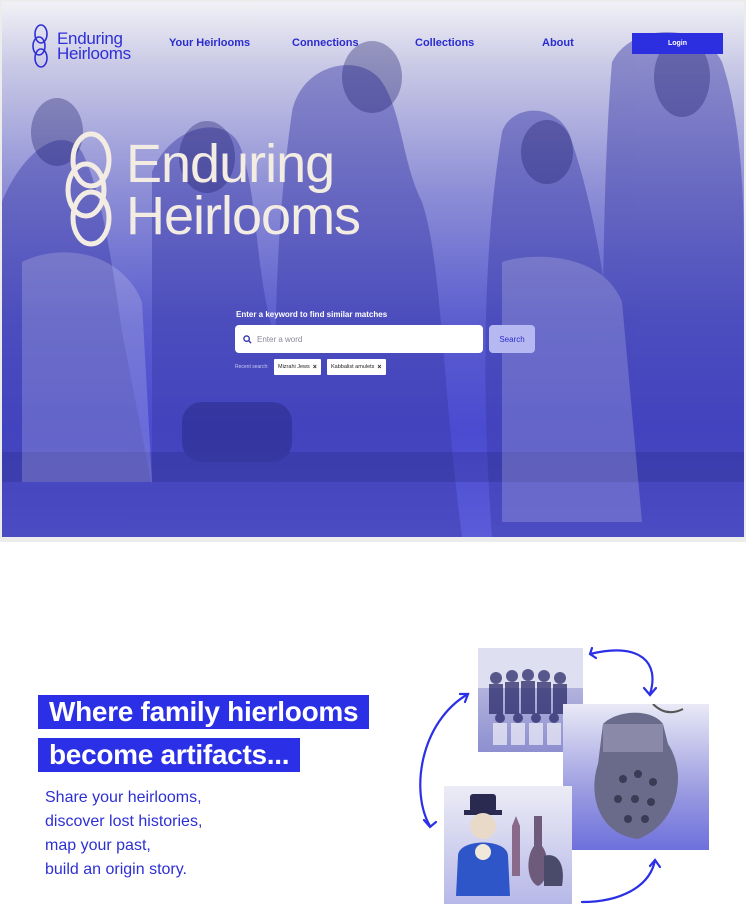 This screenshot has width=746, height=904. What do you see at coordinates (124, 821) in the screenshot?
I see `tagline-line: discover lost histories,` at bounding box center [124, 821].